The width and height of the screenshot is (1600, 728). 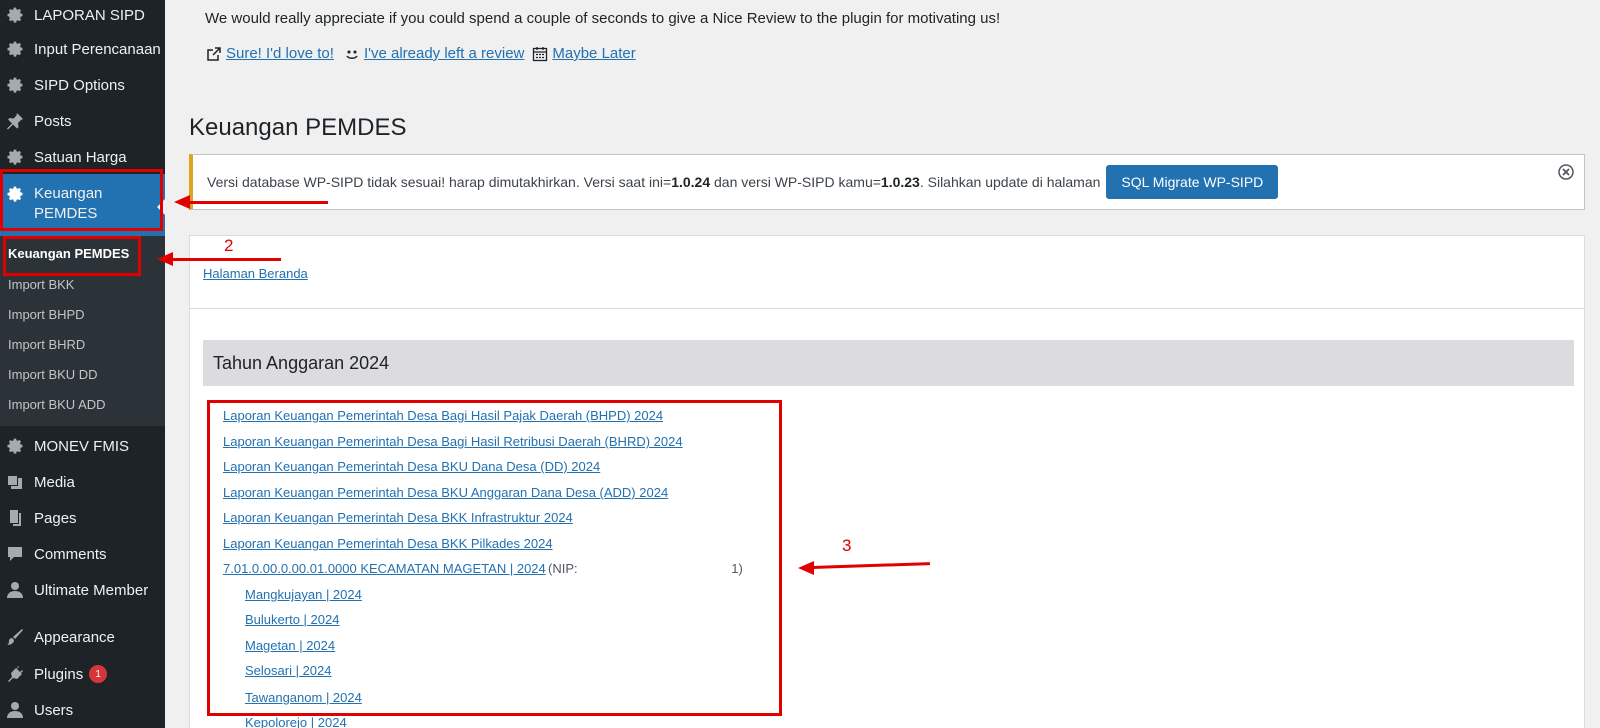 I want to click on smile-icon, so click(x=352, y=54).